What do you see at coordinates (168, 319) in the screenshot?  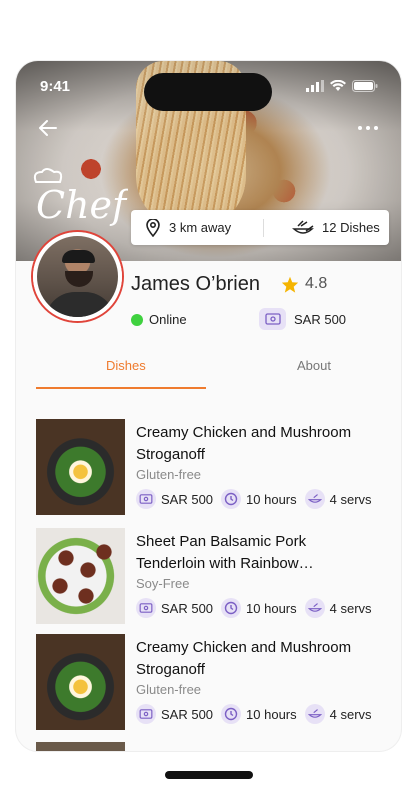 I see `online-label: Online` at bounding box center [168, 319].